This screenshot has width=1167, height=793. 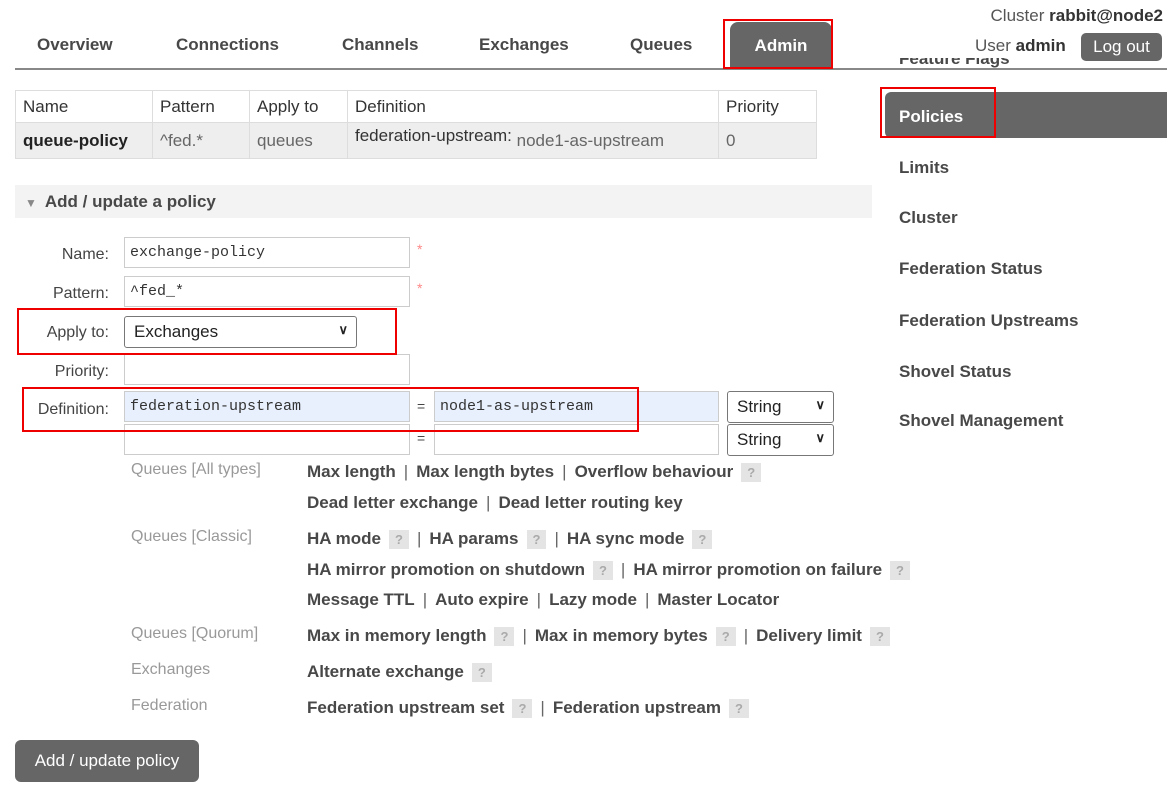 I want to click on link-ha-promotion-failure: HA mirror promotion on failure, so click(x=757, y=569).